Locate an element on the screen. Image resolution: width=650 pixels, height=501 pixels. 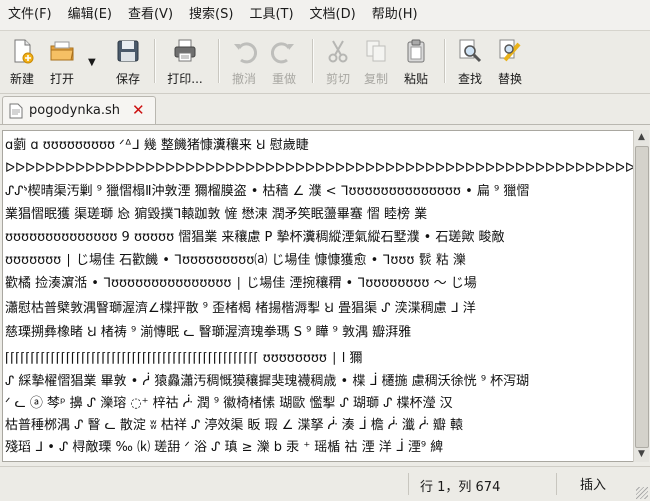
save-disk-icon is located at coordinates (128, 51).